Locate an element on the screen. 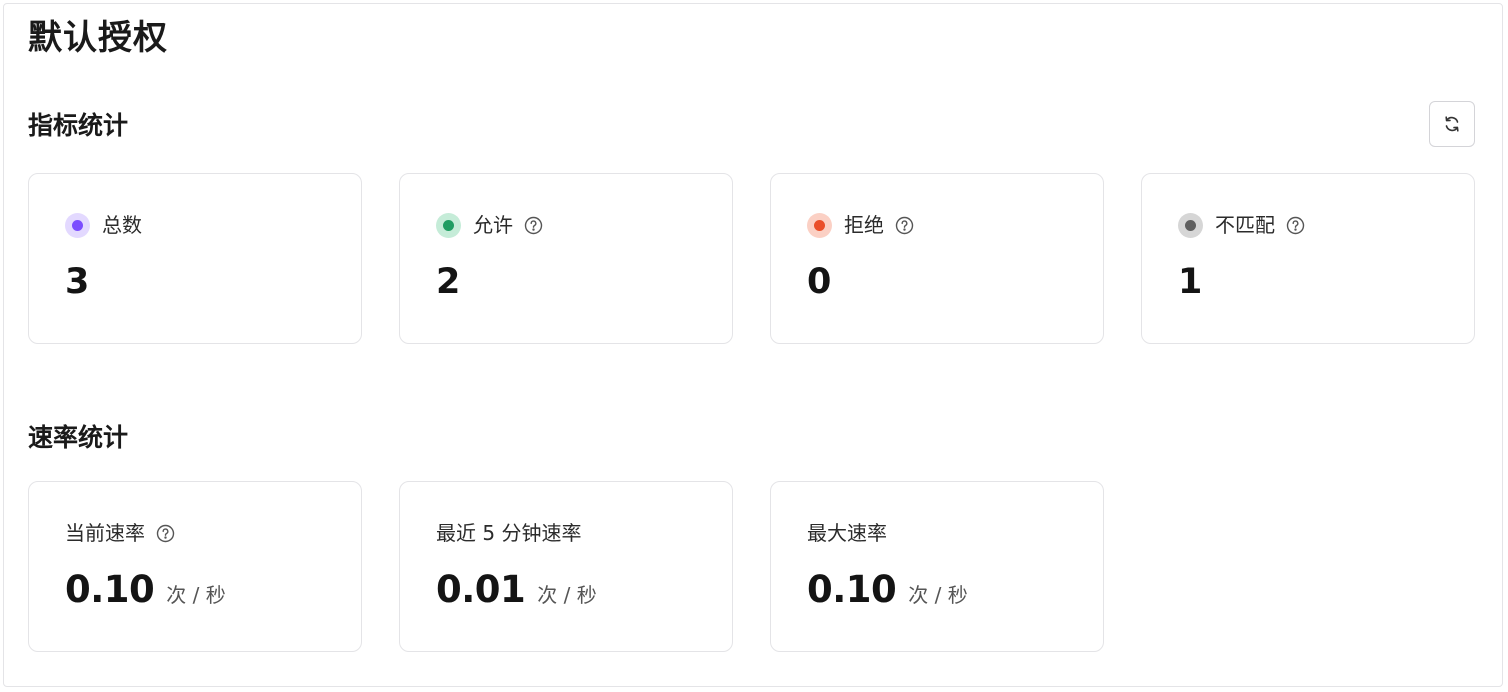 Image resolution: width=1508 pixels, height=692 pixels. refresh-button is located at coordinates (1452, 124).